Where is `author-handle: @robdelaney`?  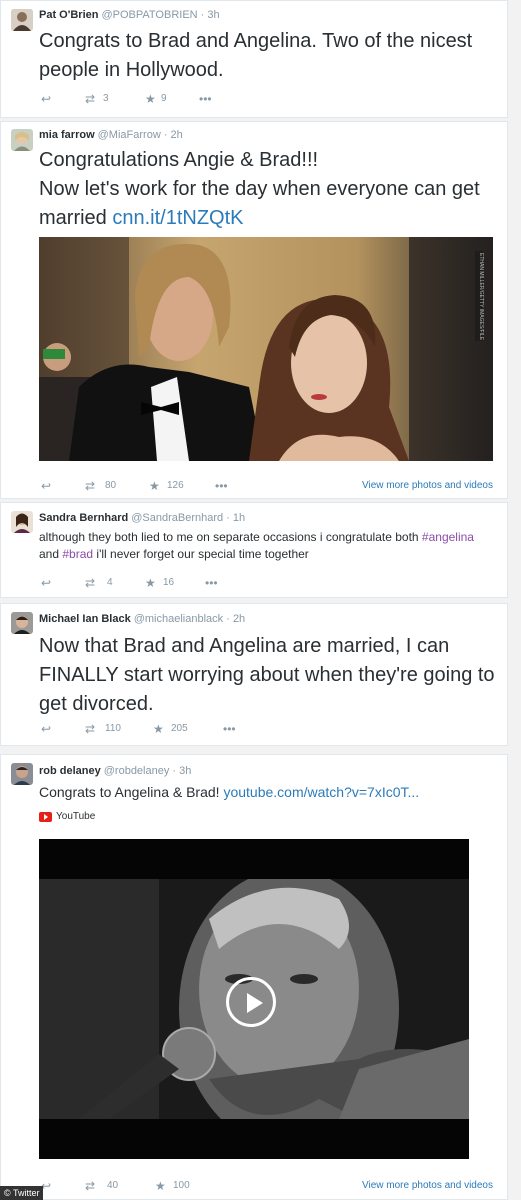 author-handle: @robdelaney is located at coordinates (137, 771).